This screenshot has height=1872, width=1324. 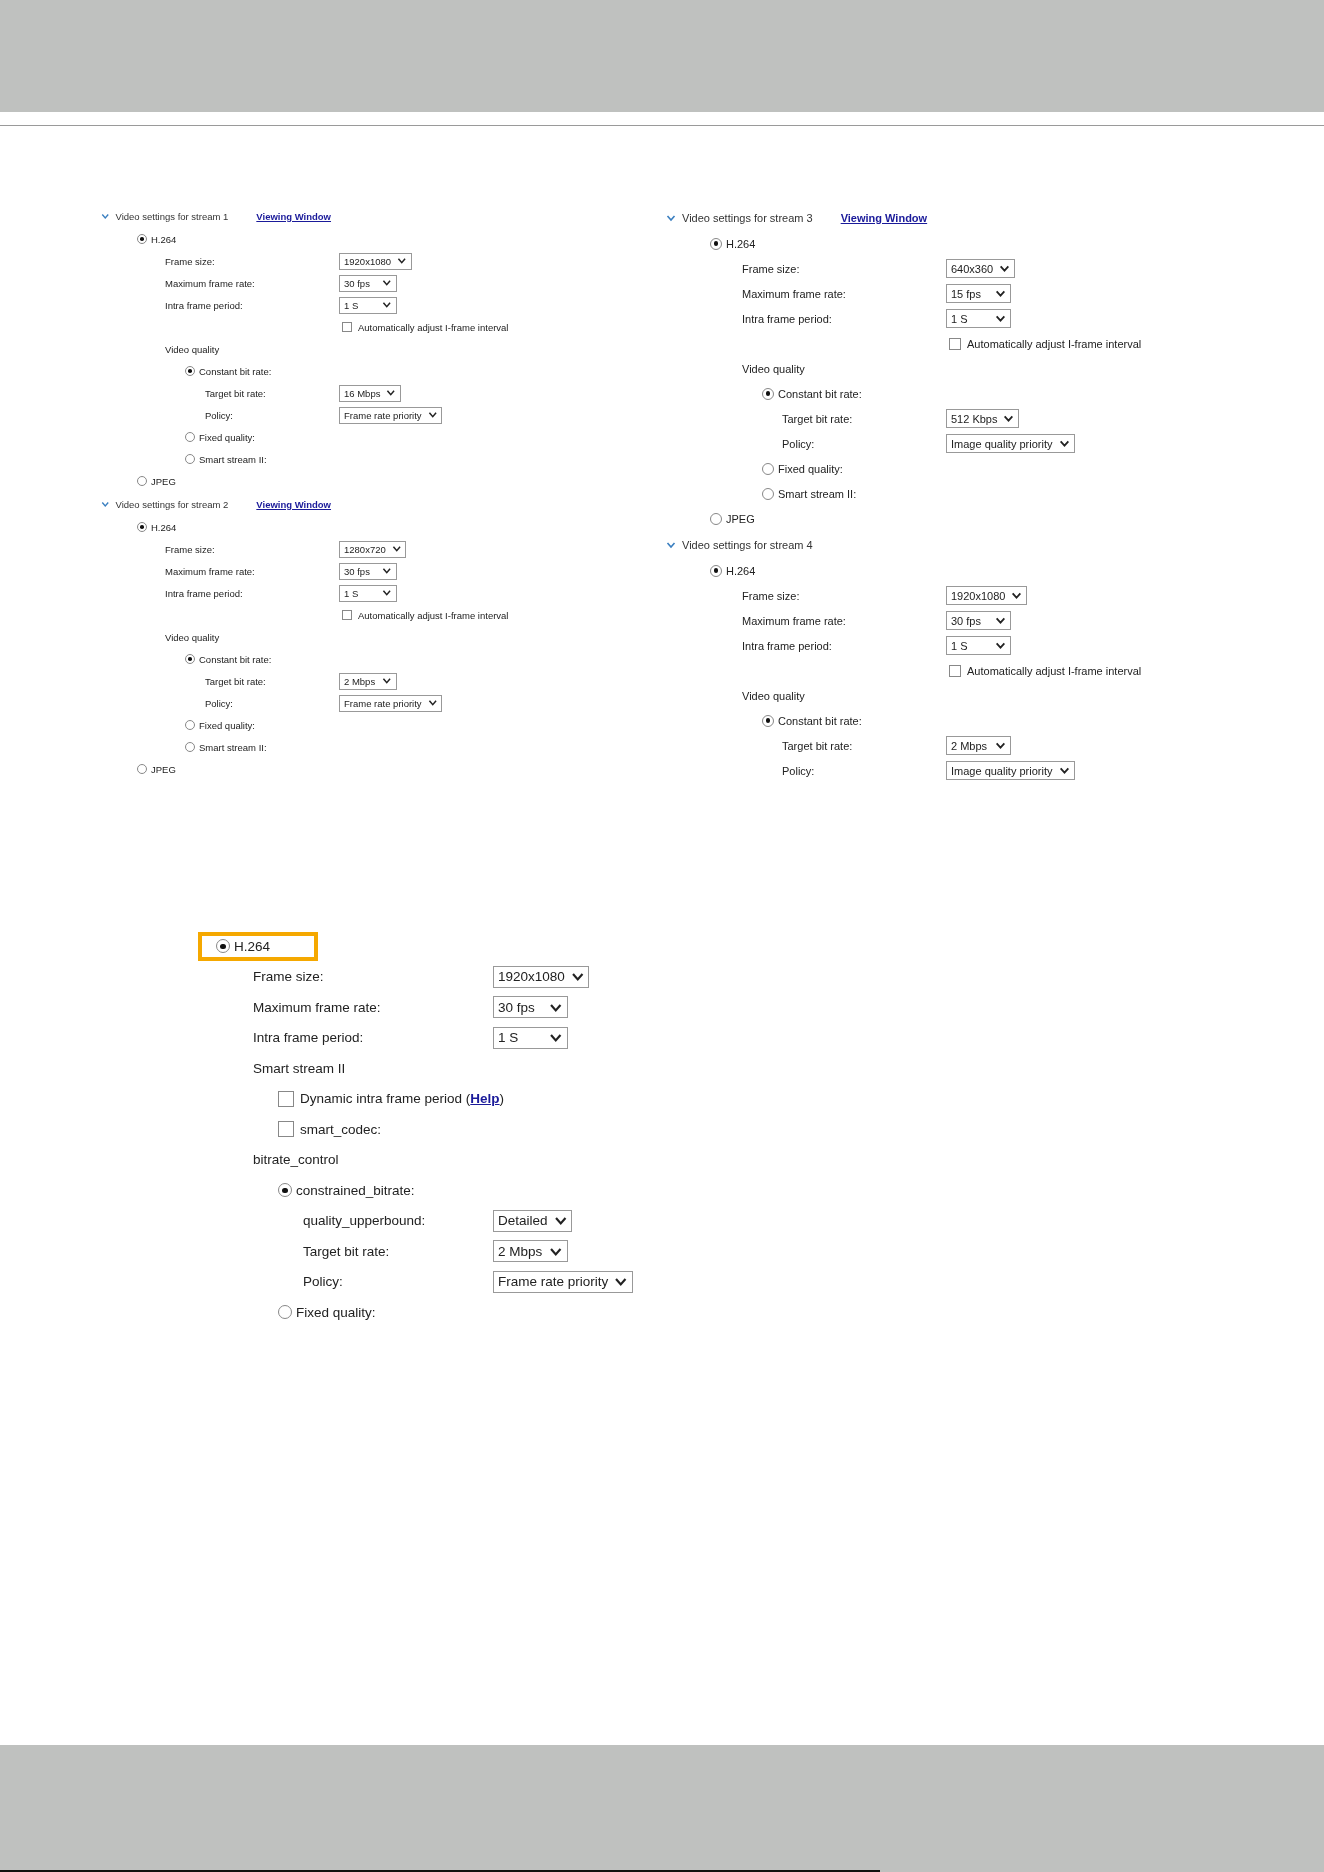 I want to click on dropdown: 15 fps, so click(x=978, y=293).